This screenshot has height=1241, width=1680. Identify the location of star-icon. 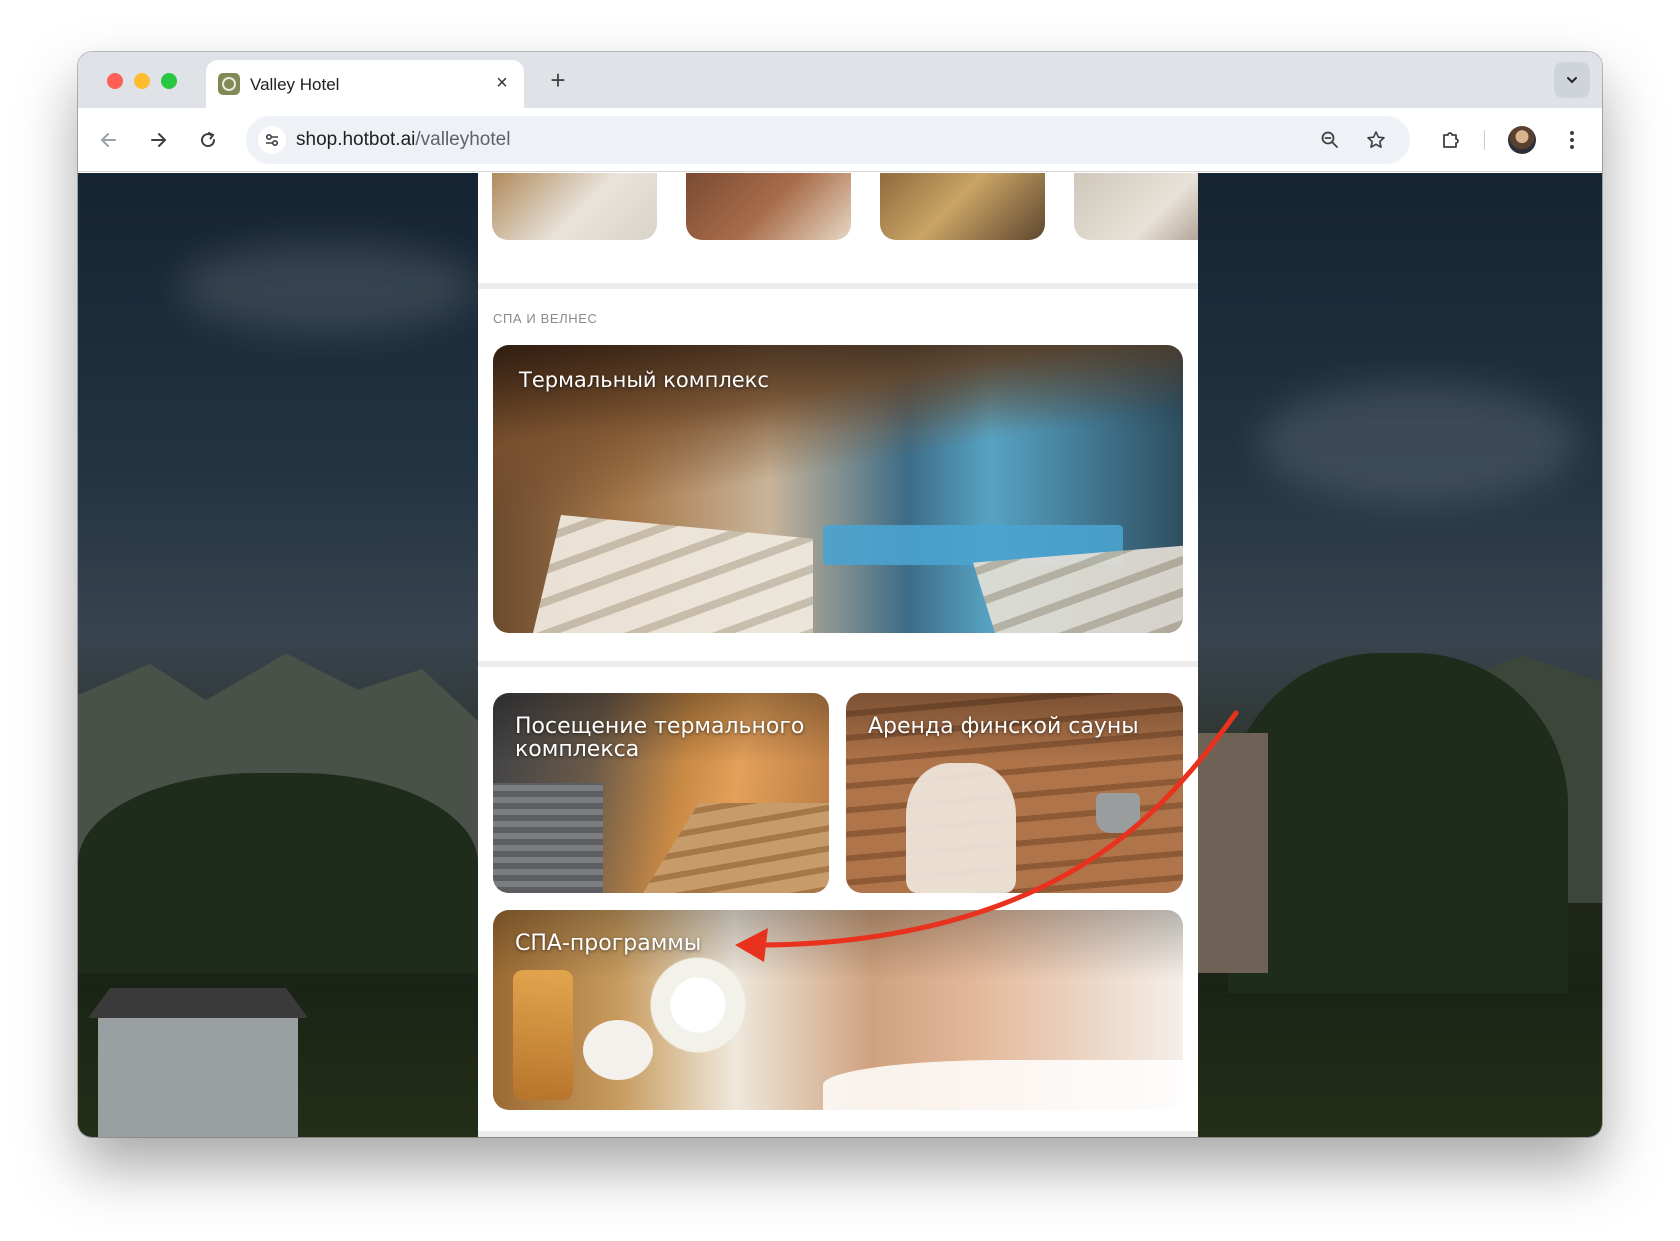
(1376, 140).